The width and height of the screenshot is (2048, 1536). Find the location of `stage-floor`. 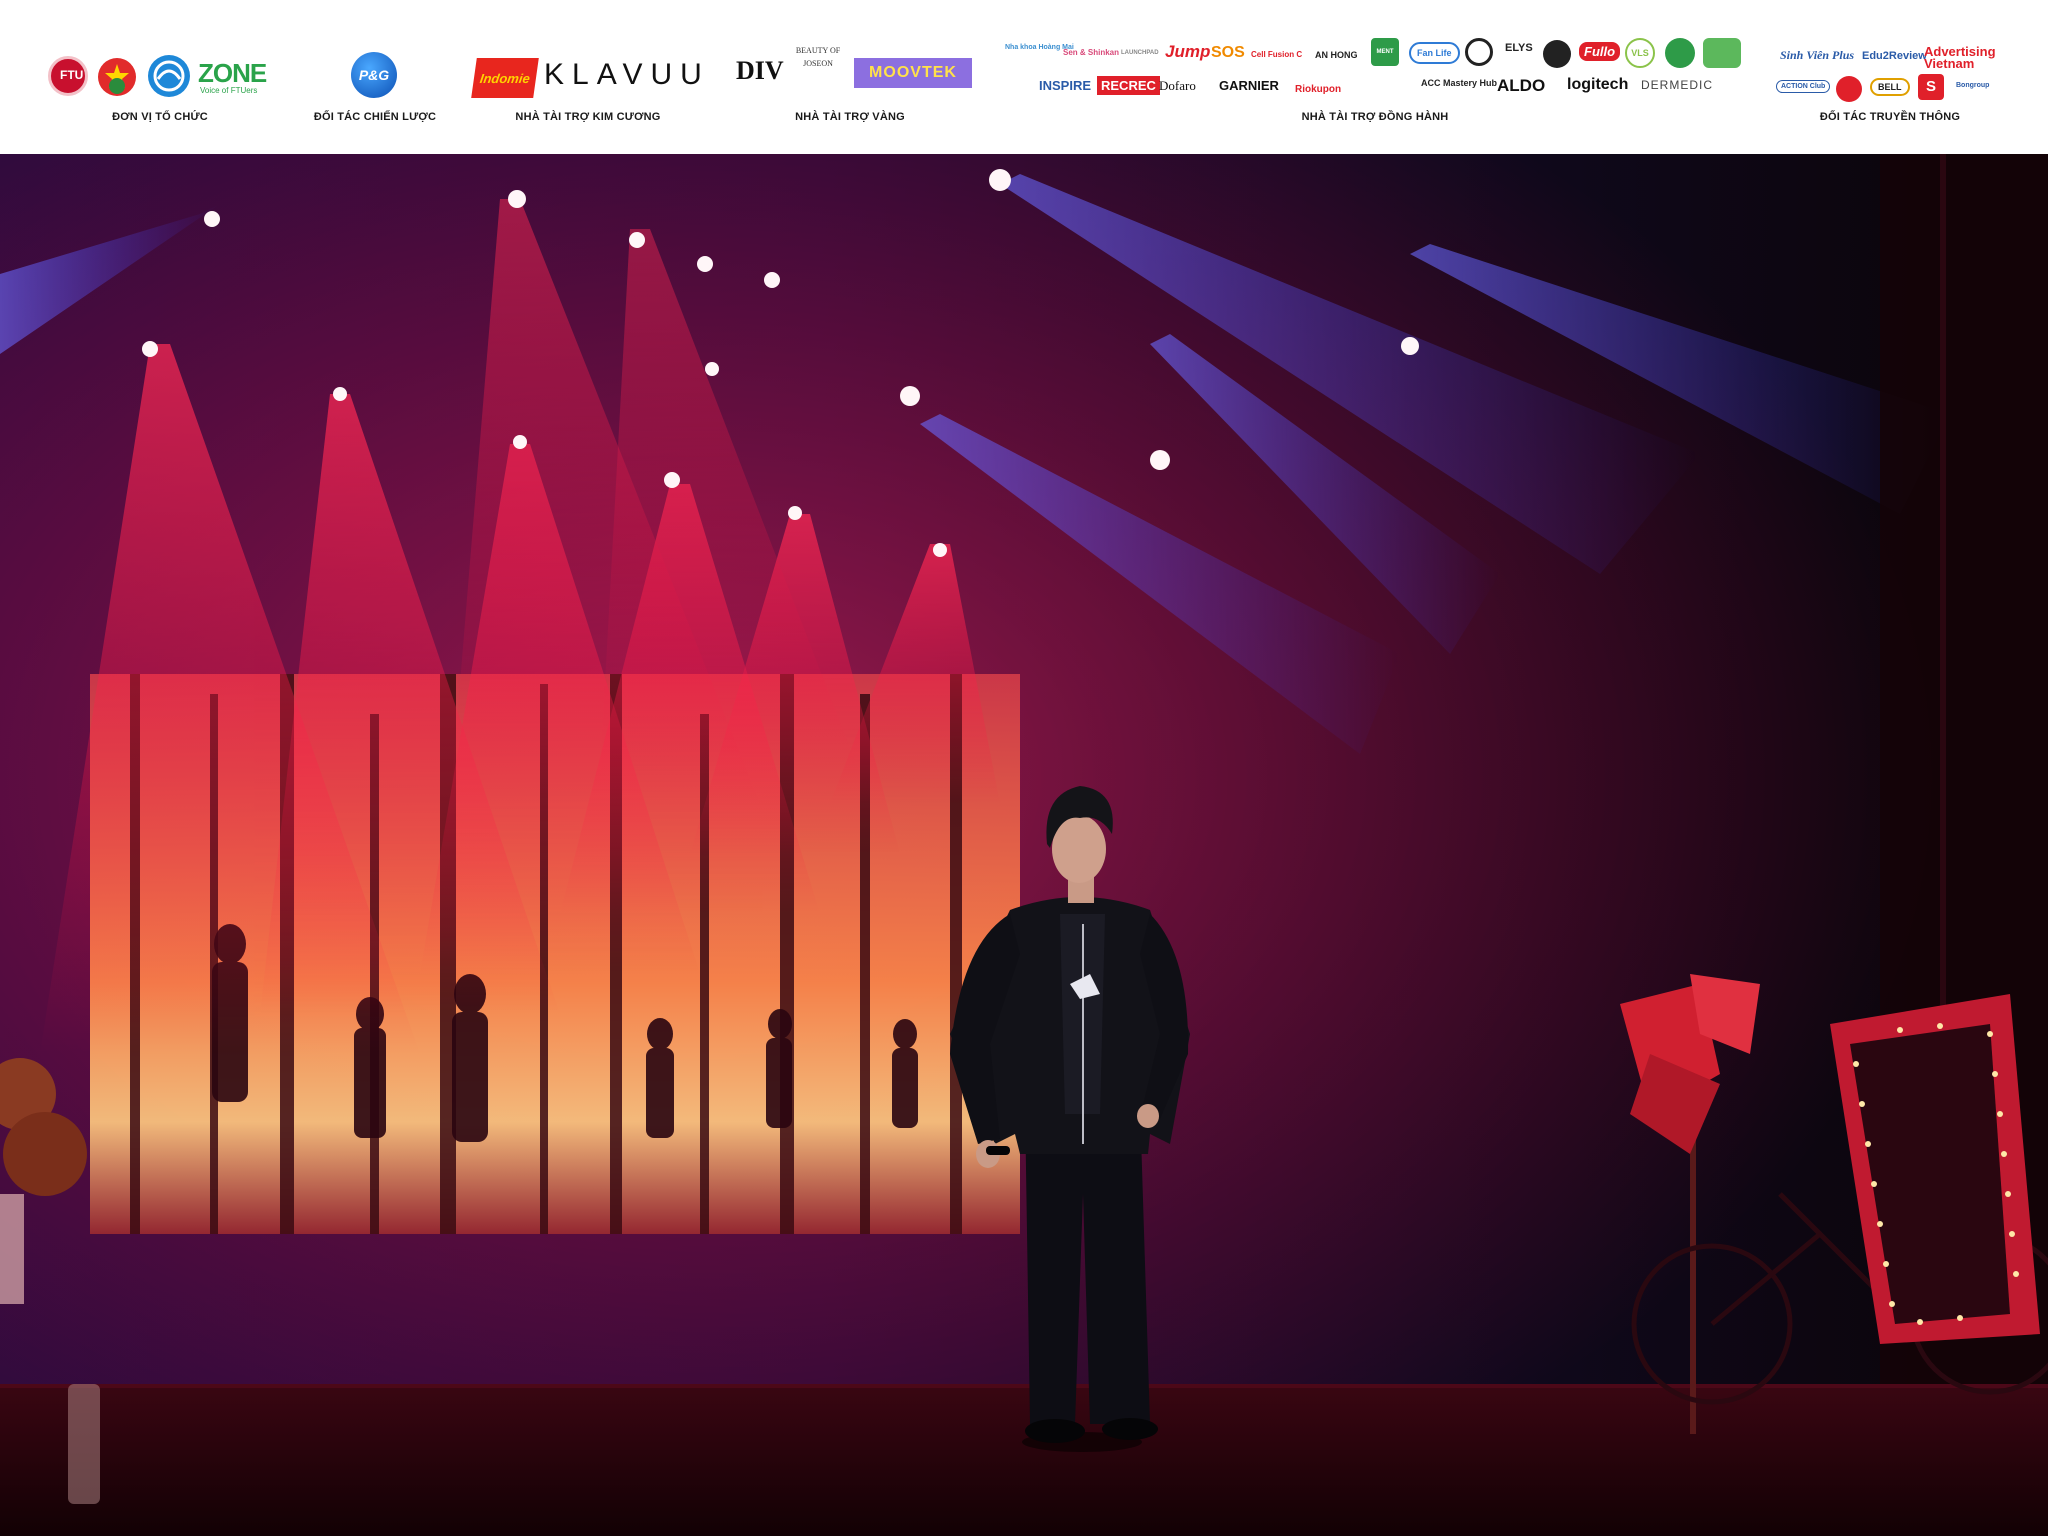

stage-floor is located at coordinates (1024, 1460).